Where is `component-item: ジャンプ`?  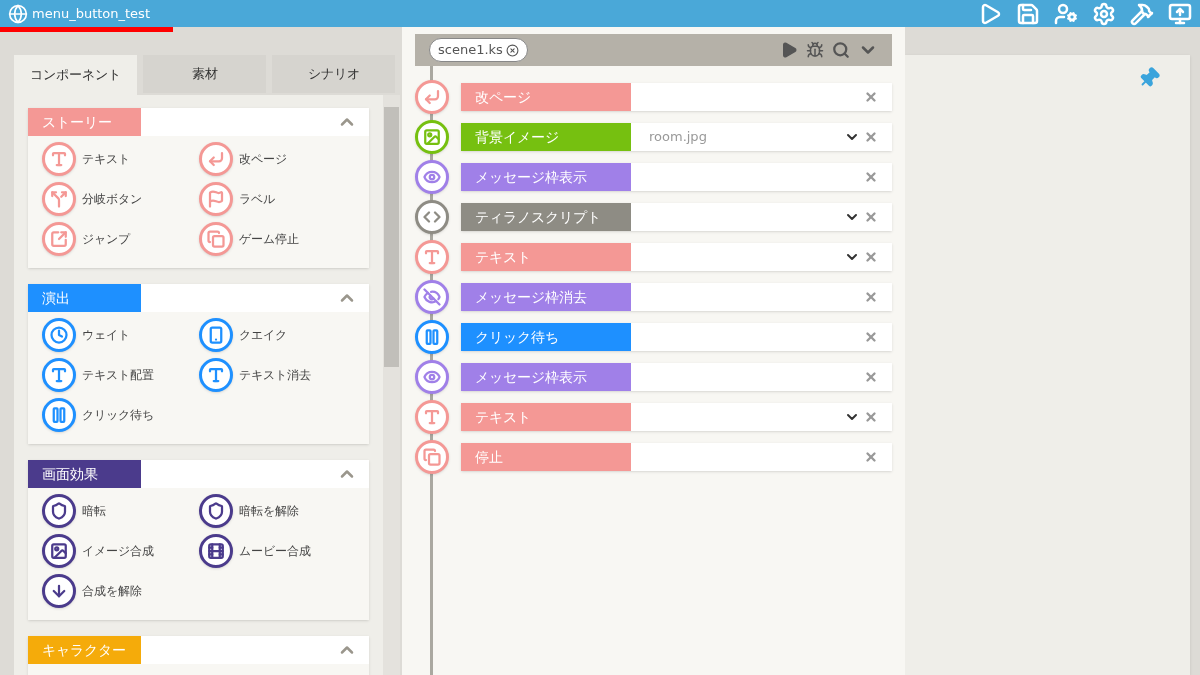 component-item: ジャンプ is located at coordinates (120, 239).